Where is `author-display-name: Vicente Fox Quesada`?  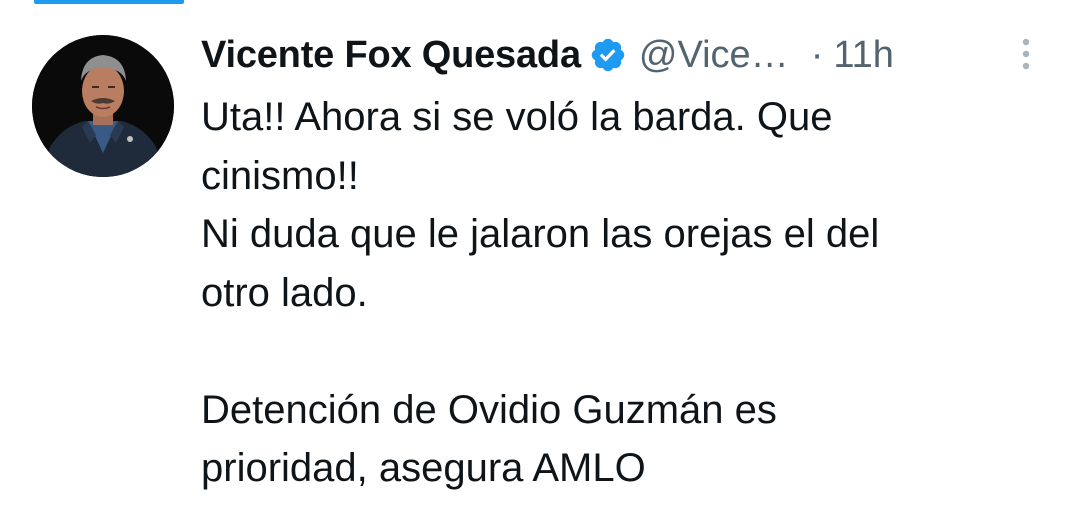
author-display-name: Vicente Fox Quesada is located at coordinates (391, 55).